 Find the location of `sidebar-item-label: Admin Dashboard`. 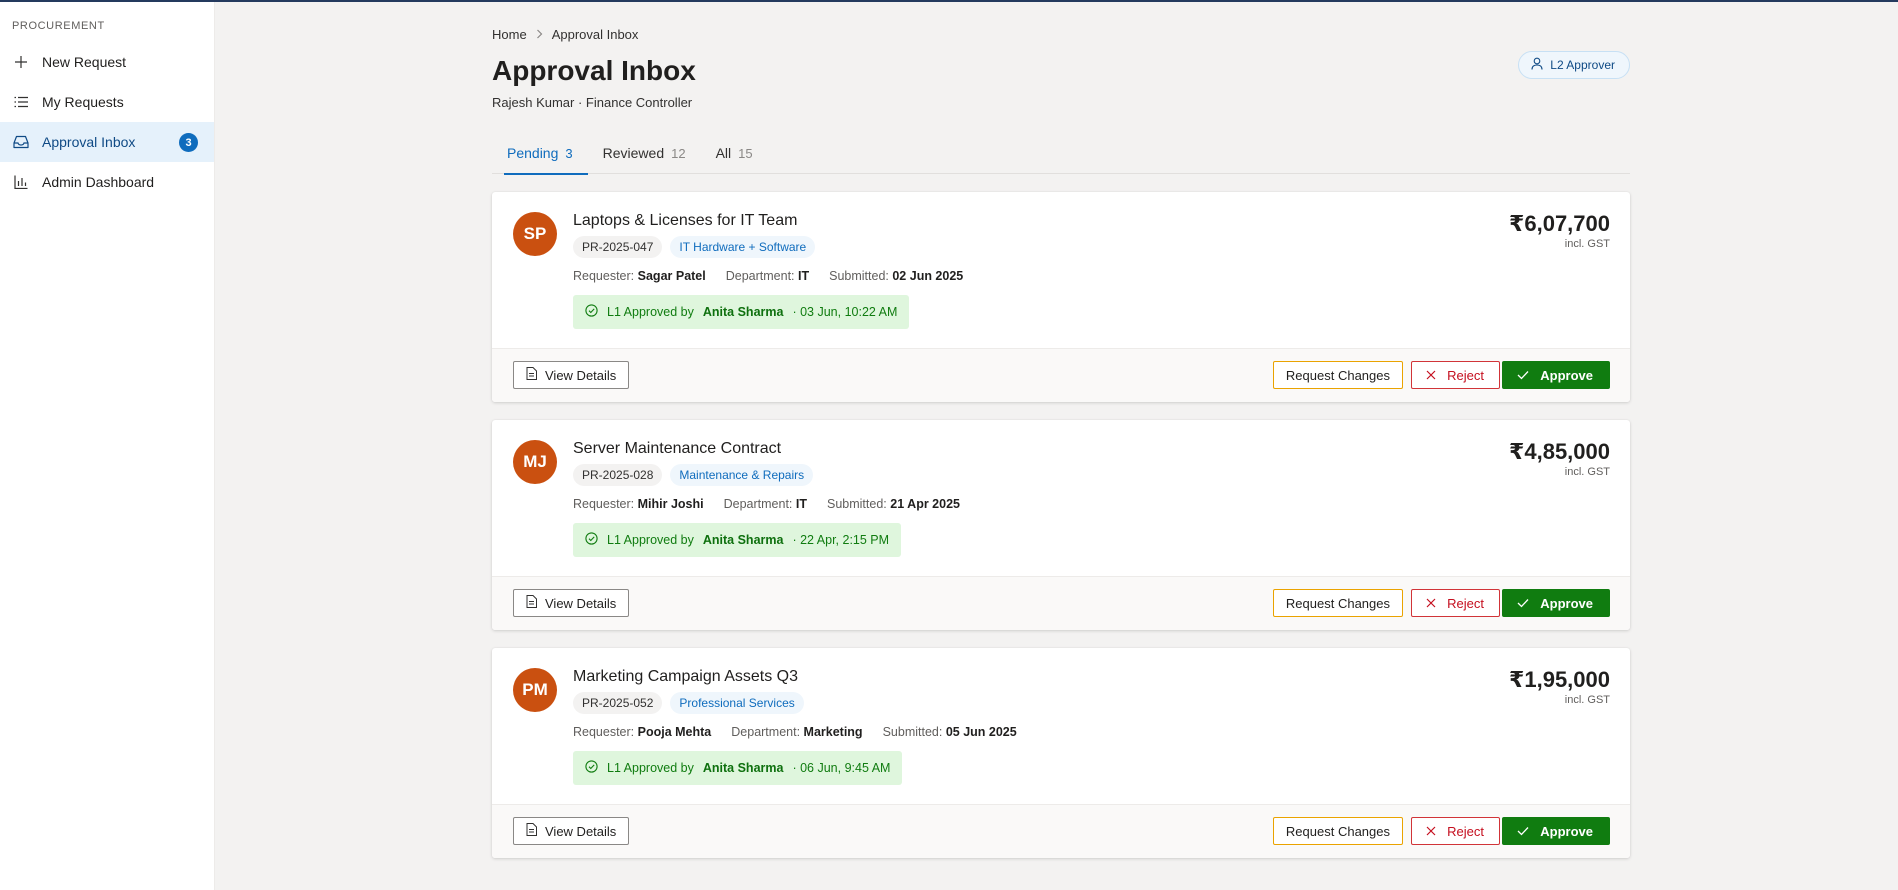

sidebar-item-label: Admin Dashboard is located at coordinates (98, 182).